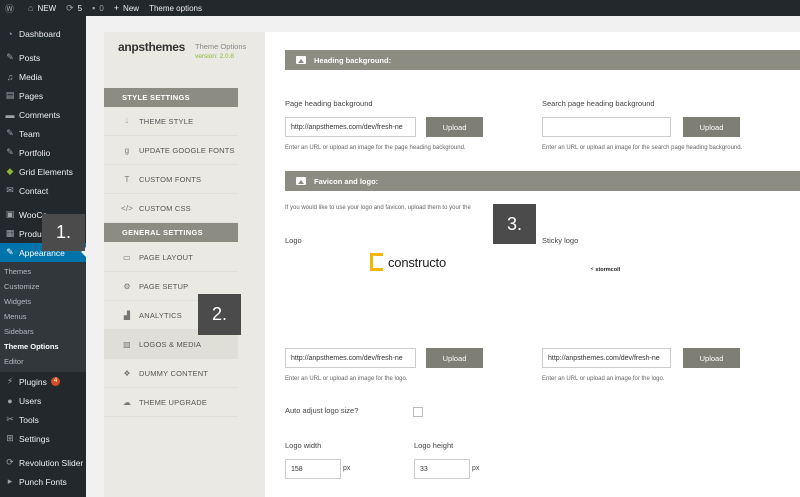 The width and height of the screenshot is (800, 497). What do you see at coordinates (35, 152) in the screenshot?
I see `menu-label: Portfolio` at bounding box center [35, 152].